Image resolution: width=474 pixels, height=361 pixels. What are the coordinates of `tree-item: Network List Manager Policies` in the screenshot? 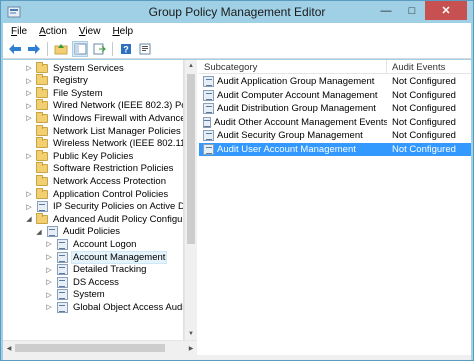 It's located at (104, 130).